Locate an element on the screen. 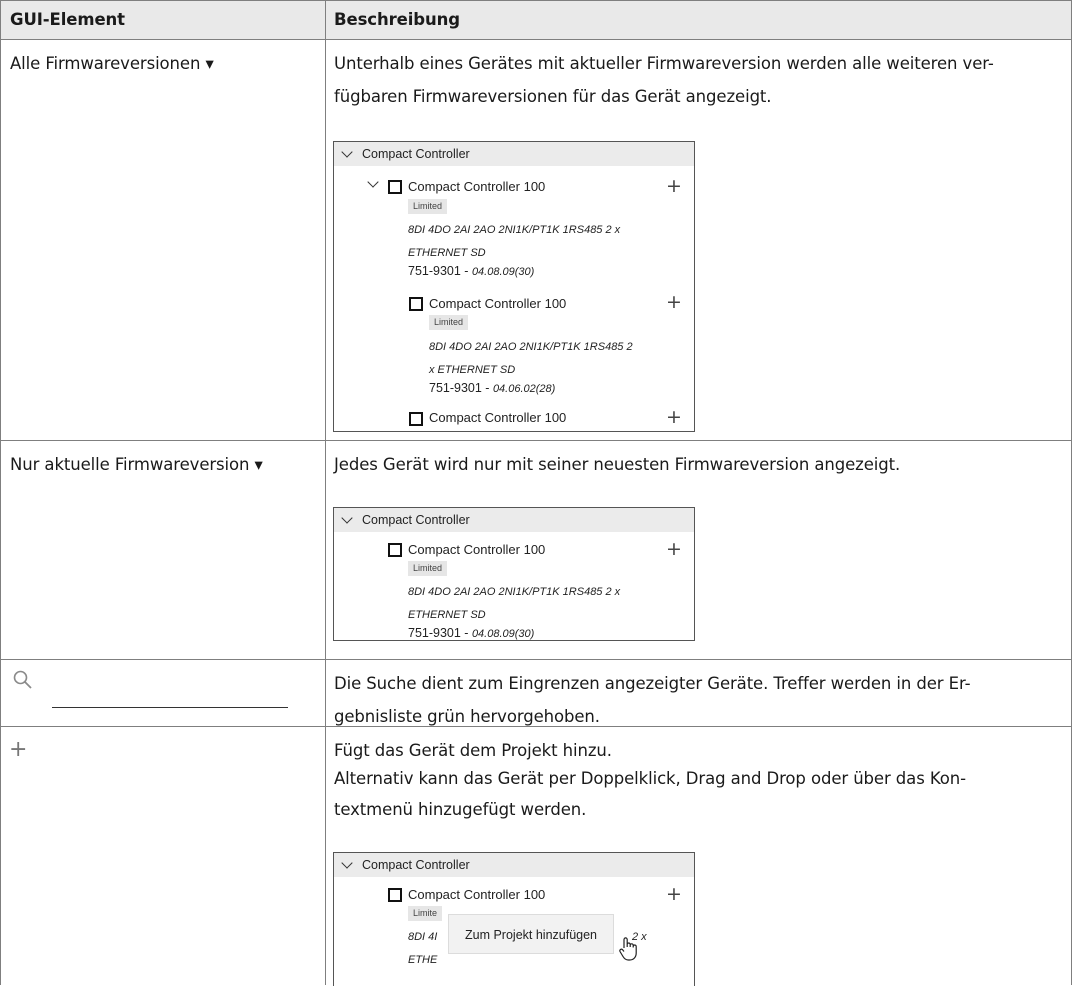 The image size is (1072, 986). table-header-row: GUI-Element Beschreibung is located at coordinates (536, 19).